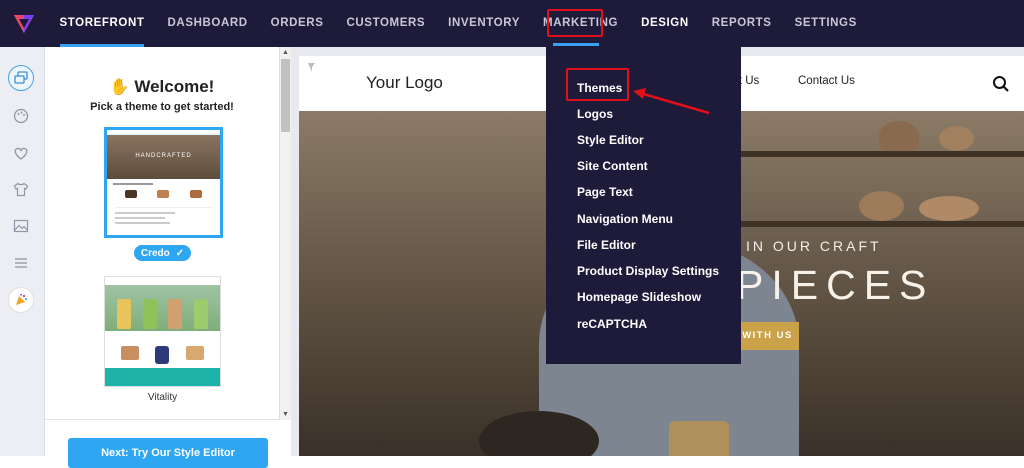  Describe the element at coordinates (162, 107) in the screenshot. I see `pick-theme-text: Pick a theme to get started!` at that location.